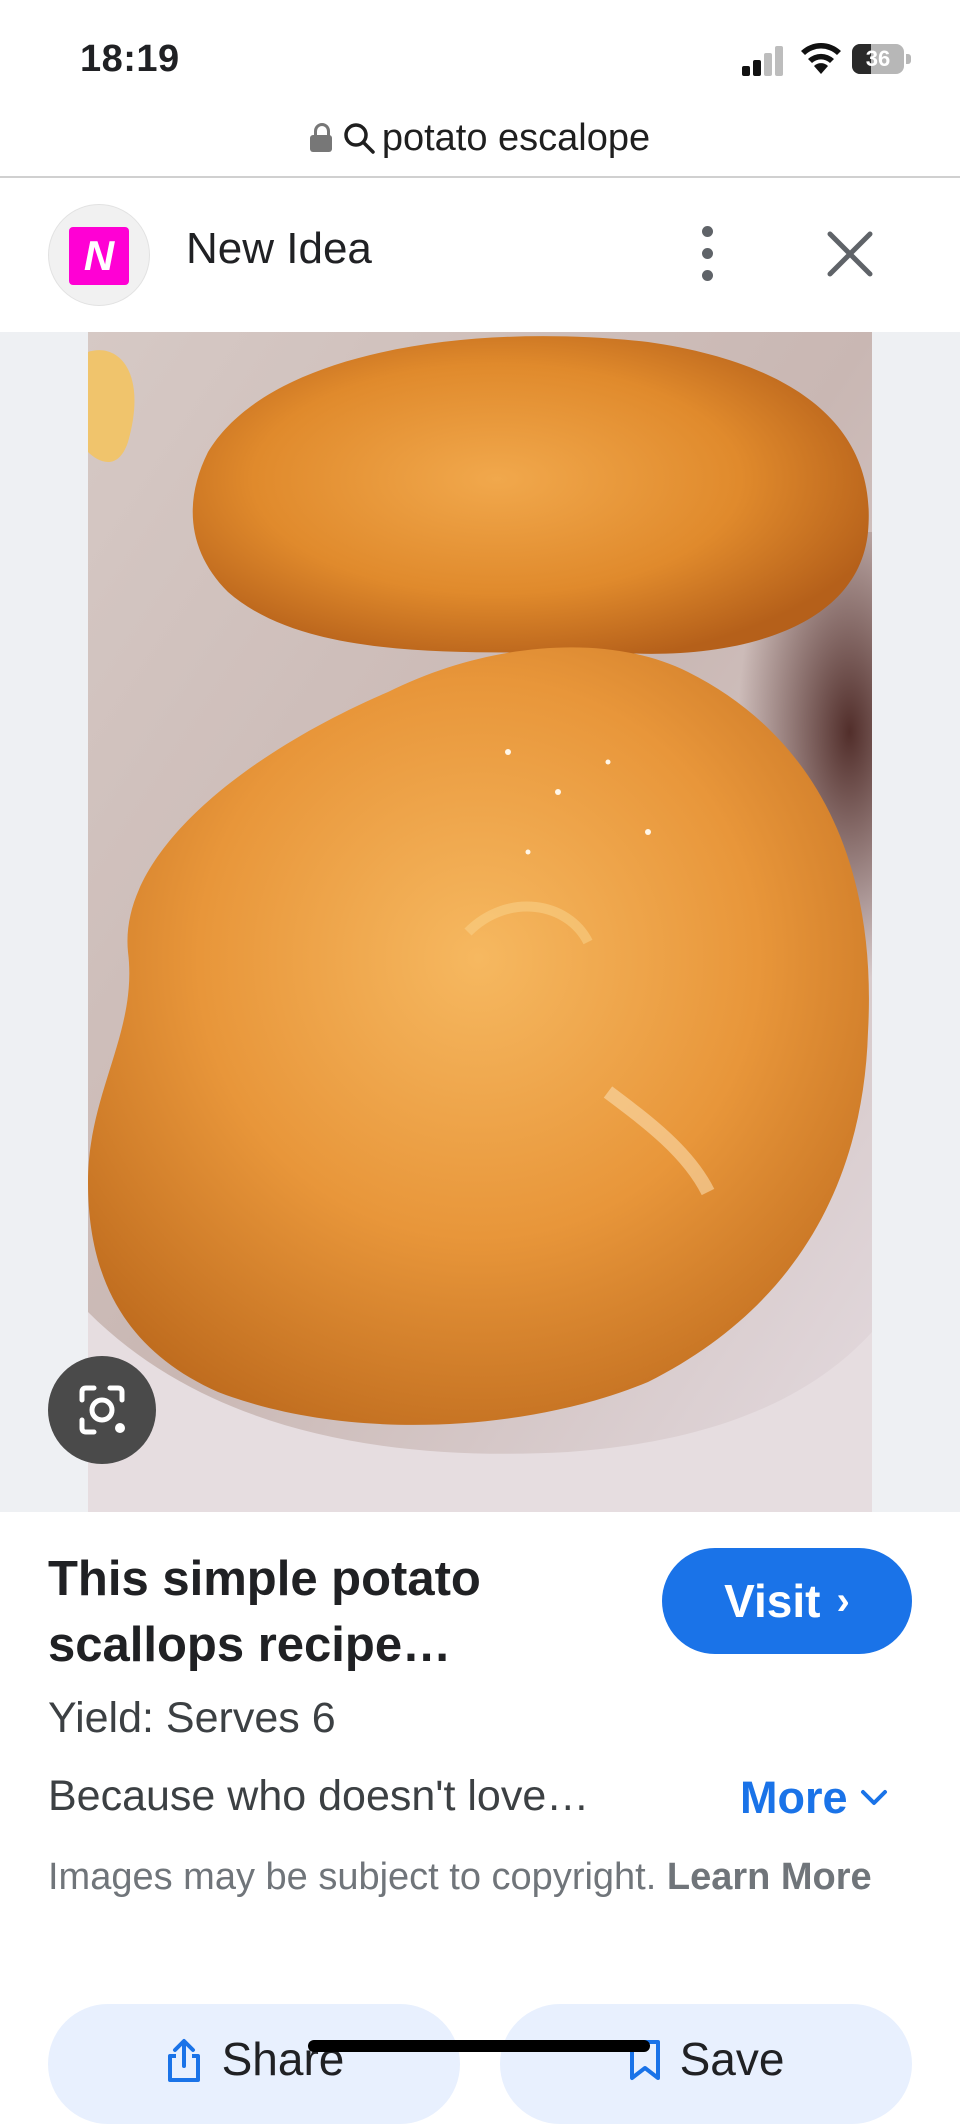  Describe the element at coordinates (850, 254) in the screenshot. I see `close-icon` at that location.